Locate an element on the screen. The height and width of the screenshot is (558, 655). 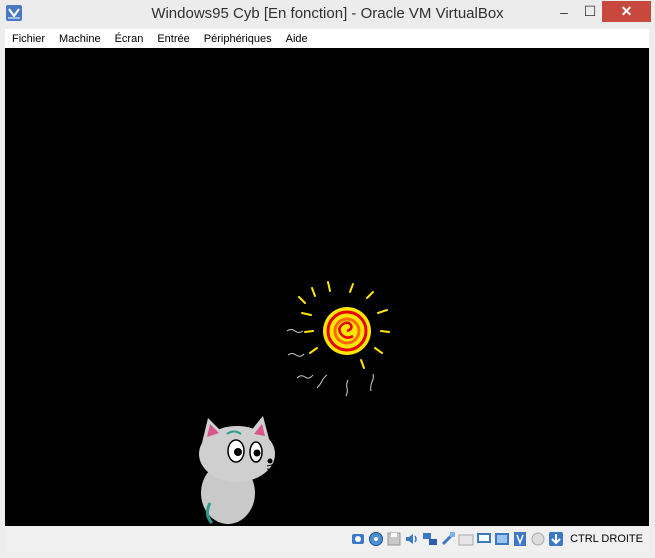
network-icon is located at coordinates (430, 539).